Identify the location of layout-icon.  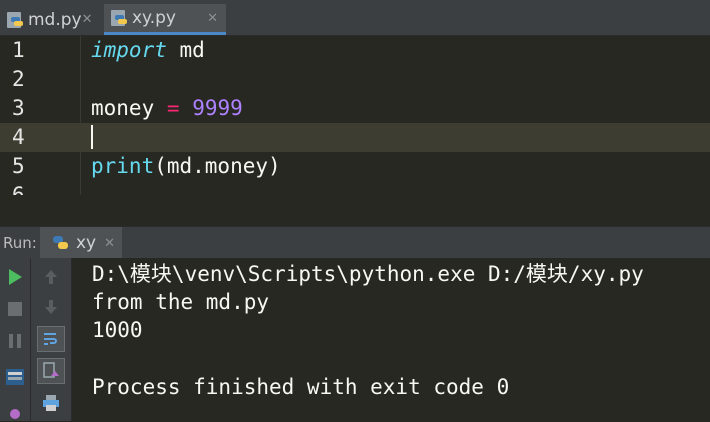
(15, 377).